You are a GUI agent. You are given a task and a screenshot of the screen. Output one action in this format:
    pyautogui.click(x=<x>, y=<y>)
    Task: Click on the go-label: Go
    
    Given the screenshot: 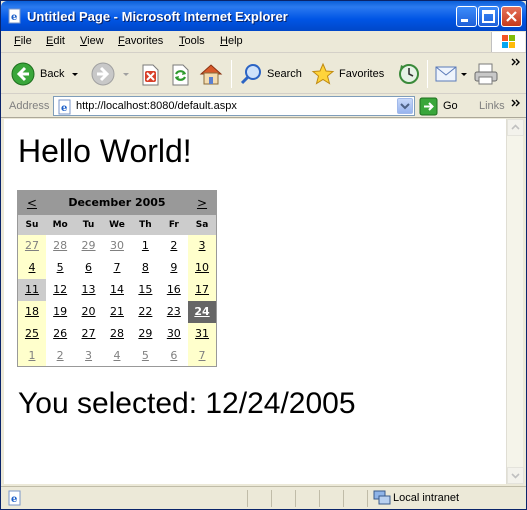 What is the action you would take?
    pyautogui.click(x=450, y=106)
    